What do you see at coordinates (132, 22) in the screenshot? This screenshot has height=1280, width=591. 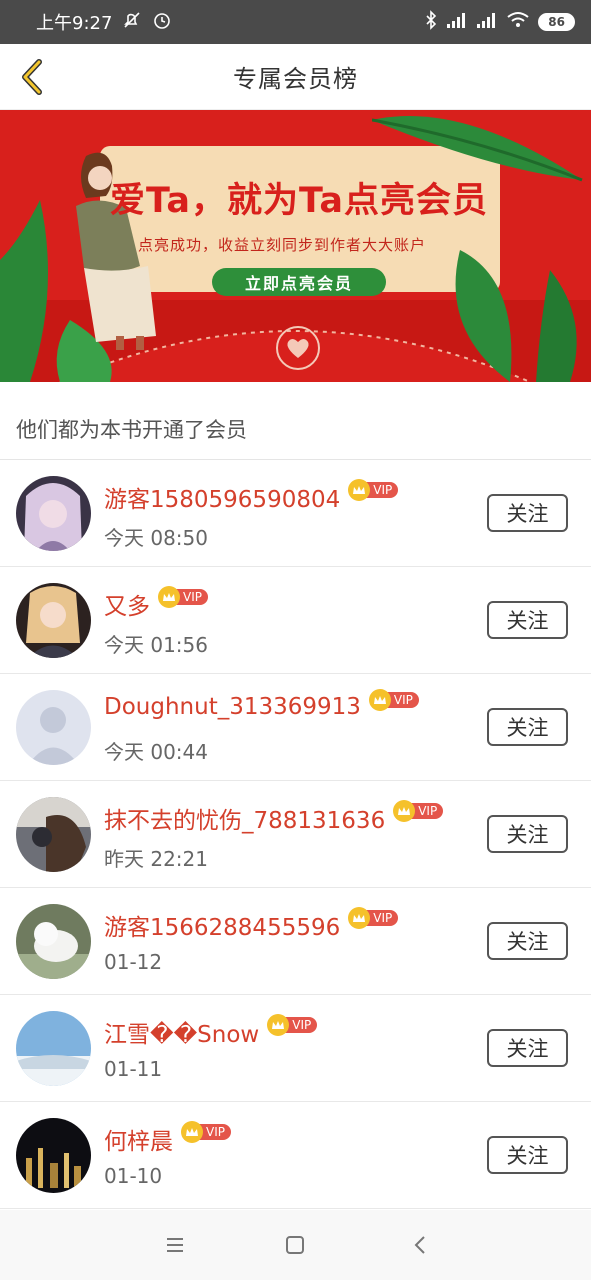 I see `mute-icon` at bounding box center [132, 22].